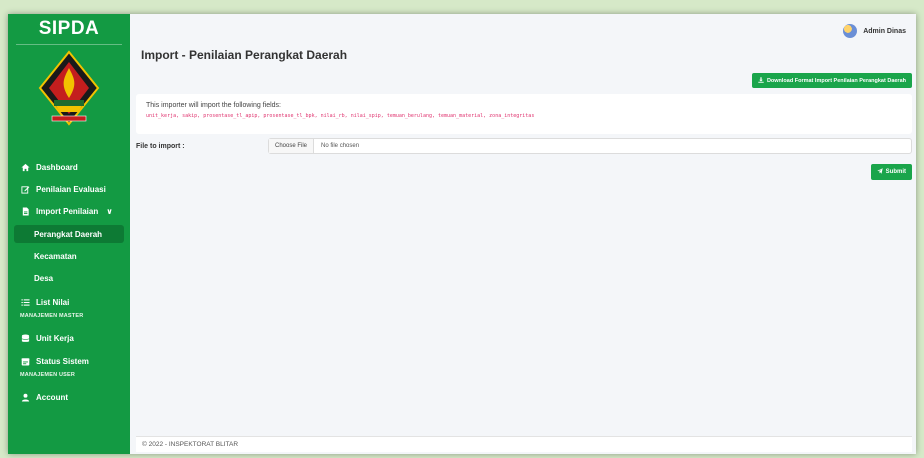  Describe the element at coordinates (53, 302) in the screenshot. I see `sidebar-item-label: List Nilai` at that location.